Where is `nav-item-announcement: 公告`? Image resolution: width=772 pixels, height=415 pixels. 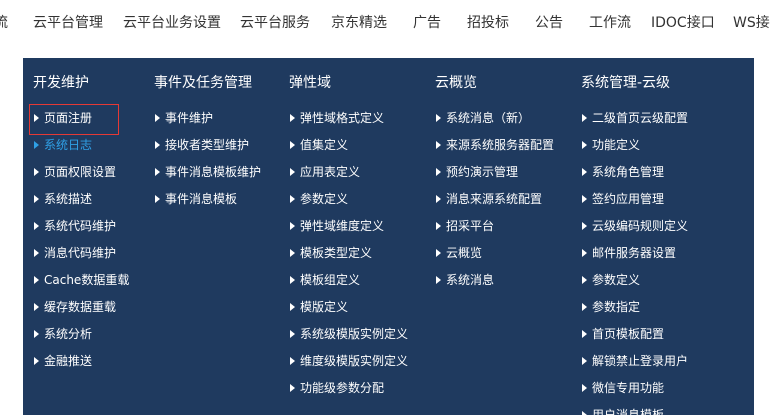 nav-item-announcement: 公告 is located at coordinates (549, 23).